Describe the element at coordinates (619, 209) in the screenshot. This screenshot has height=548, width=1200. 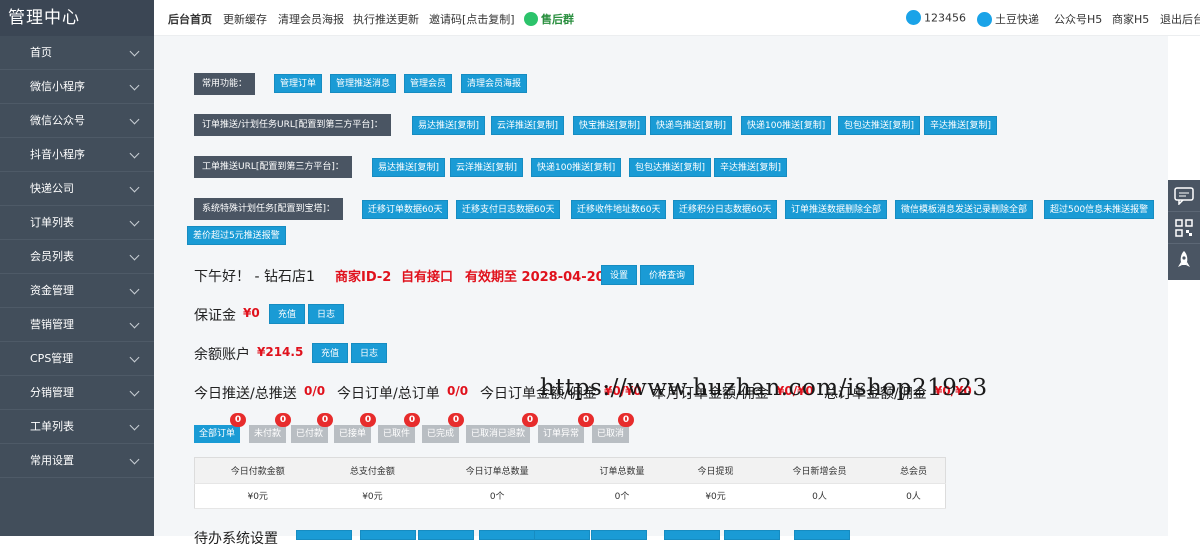
I see `system-task-button: 迁移收件地址数60天` at that location.